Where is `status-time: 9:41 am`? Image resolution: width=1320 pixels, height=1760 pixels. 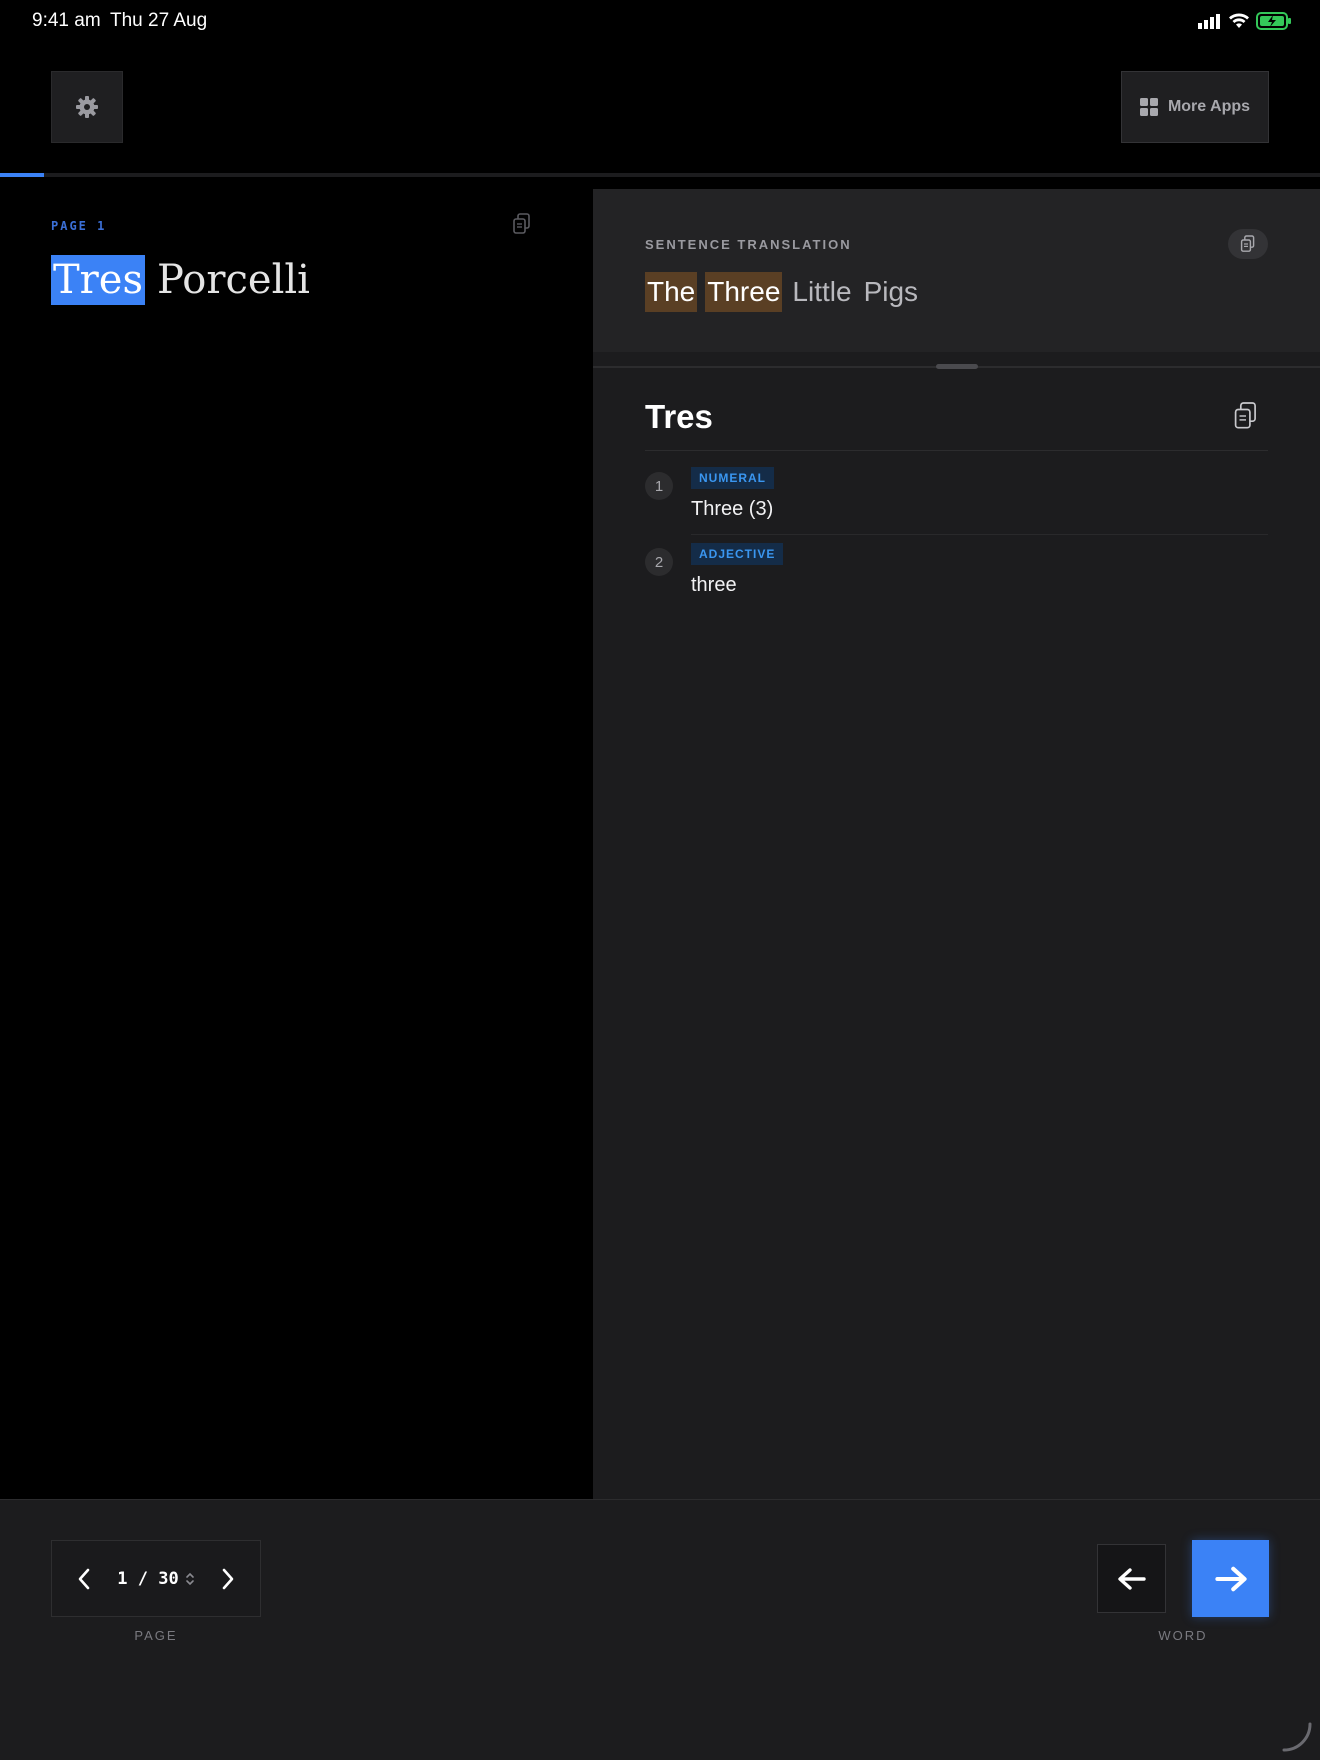 status-time: 9:41 am is located at coordinates (66, 20).